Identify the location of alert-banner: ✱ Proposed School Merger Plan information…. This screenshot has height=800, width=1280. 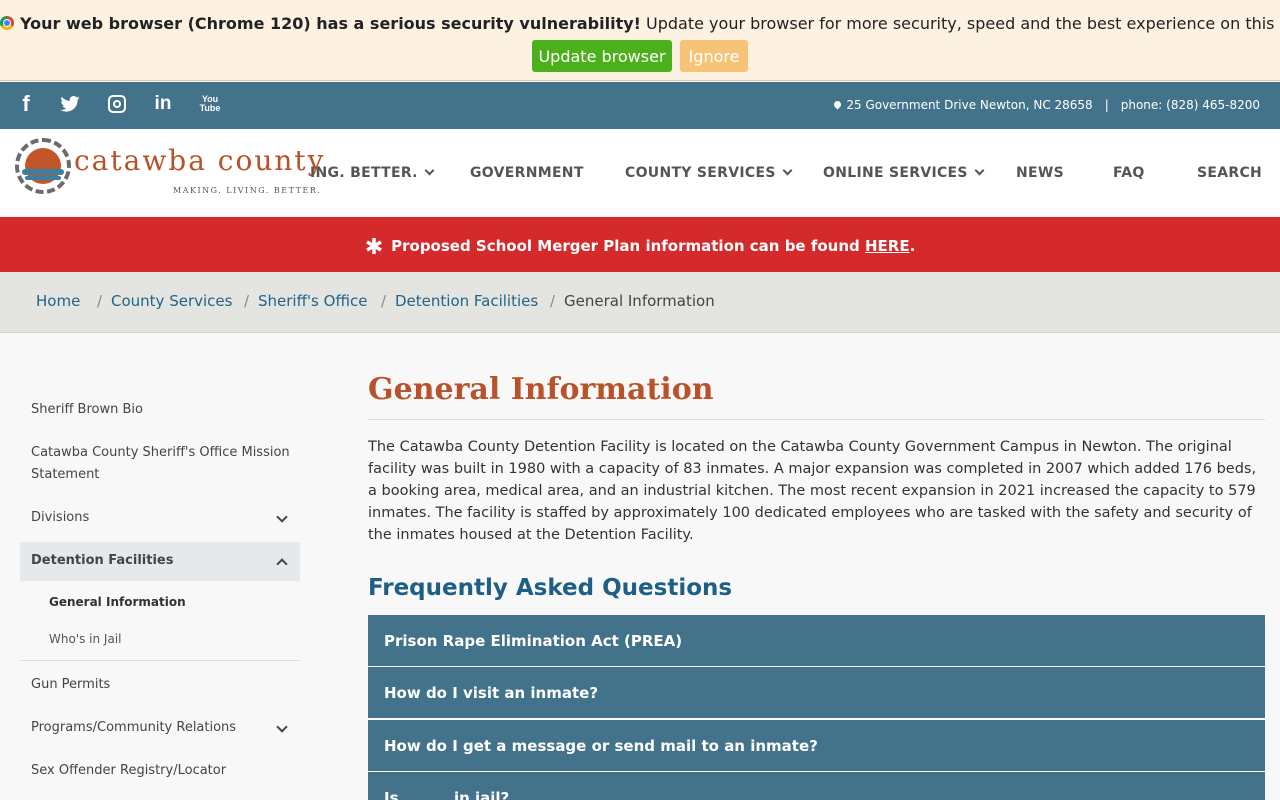
(640, 244).